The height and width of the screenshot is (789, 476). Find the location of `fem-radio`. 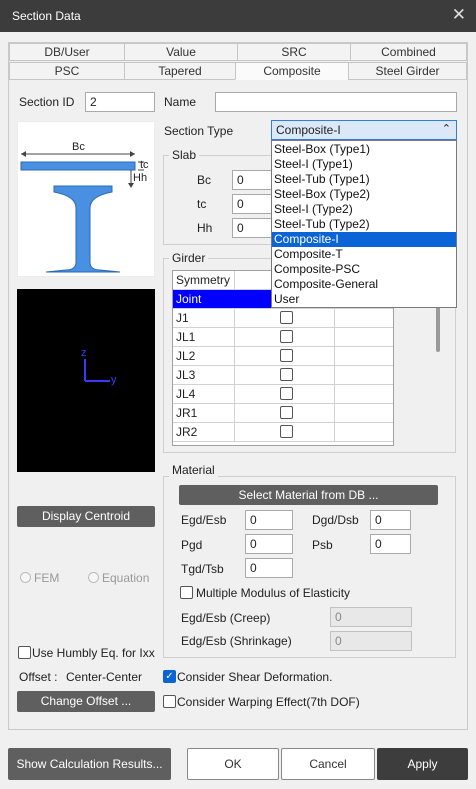

fem-radio is located at coordinates (25, 577).